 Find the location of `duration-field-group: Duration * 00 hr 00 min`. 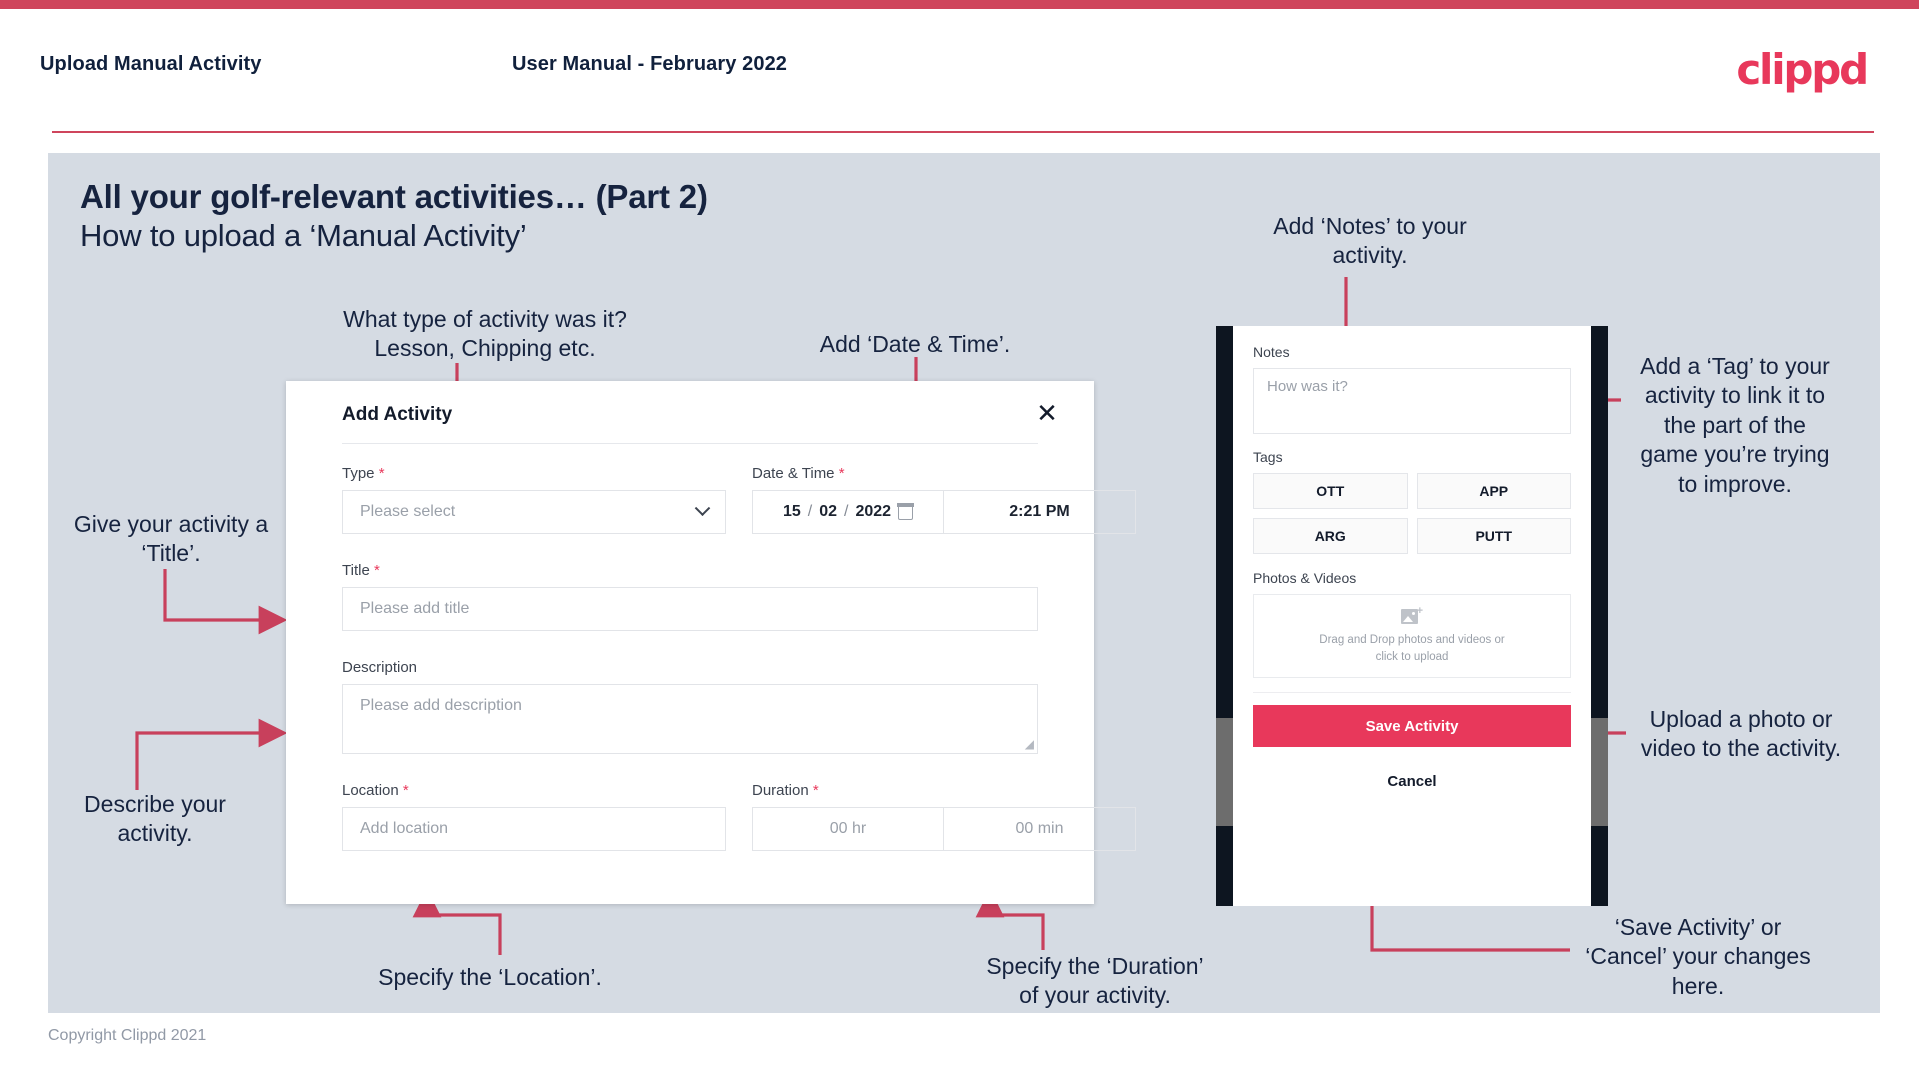

duration-field-group: Duration * 00 hr 00 min is located at coordinates (944, 816).